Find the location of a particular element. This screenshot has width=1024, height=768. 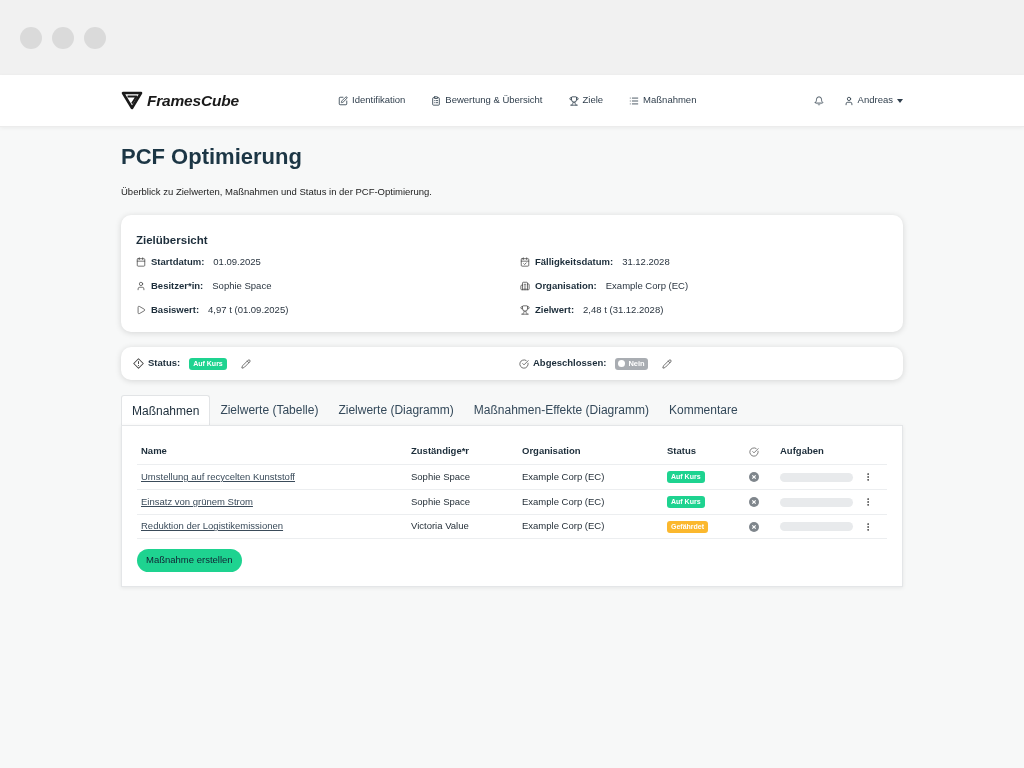

nav-link: Identifikation is located at coordinates (372, 100).